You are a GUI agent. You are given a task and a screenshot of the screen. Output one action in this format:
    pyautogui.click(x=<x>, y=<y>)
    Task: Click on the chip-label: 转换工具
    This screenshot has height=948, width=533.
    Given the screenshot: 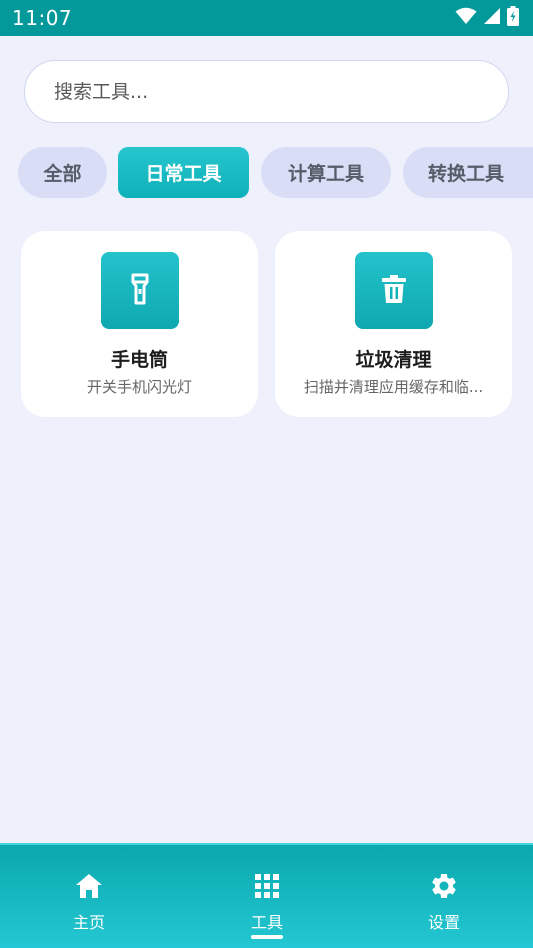 What is the action you would take?
    pyautogui.click(x=465, y=174)
    